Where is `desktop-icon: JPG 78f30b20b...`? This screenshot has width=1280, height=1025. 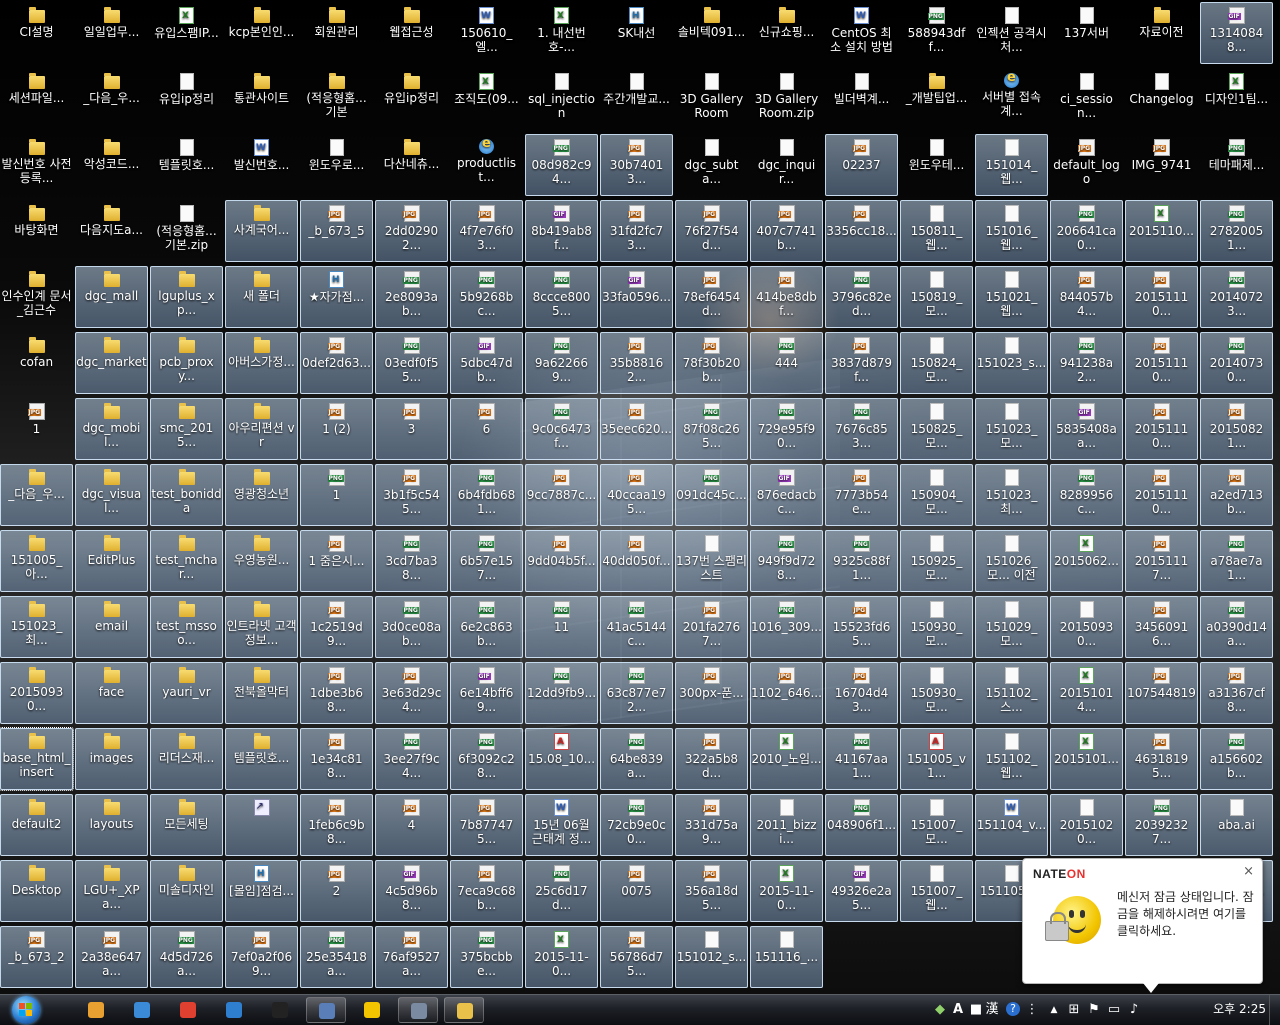
desktop-icon: JPG 78f30b20b... is located at coordinates (711, 363).